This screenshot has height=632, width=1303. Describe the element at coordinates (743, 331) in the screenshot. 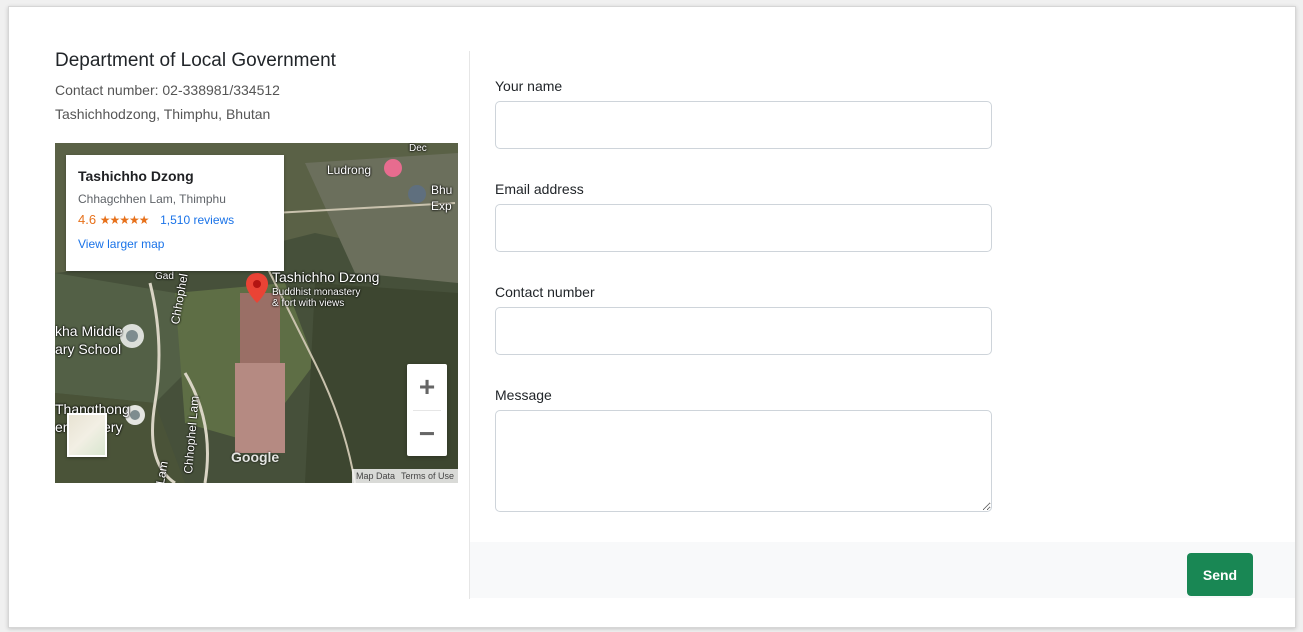

I see `contact-number-input` at that location.